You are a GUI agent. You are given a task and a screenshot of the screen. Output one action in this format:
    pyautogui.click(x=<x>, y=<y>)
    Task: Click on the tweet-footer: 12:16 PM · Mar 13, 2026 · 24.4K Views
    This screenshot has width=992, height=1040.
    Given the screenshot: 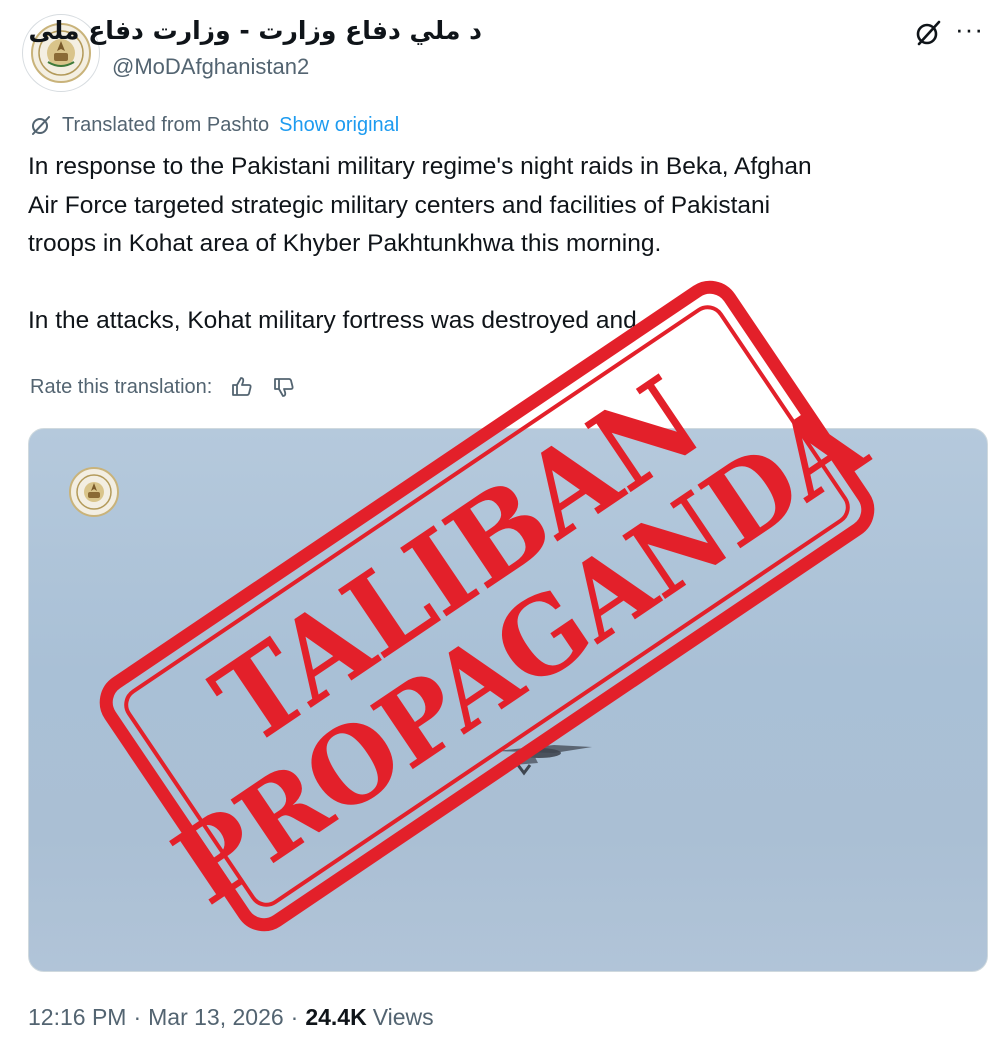 What is the action you would take?
    pyautogui.click(x=231, y=1017)
    